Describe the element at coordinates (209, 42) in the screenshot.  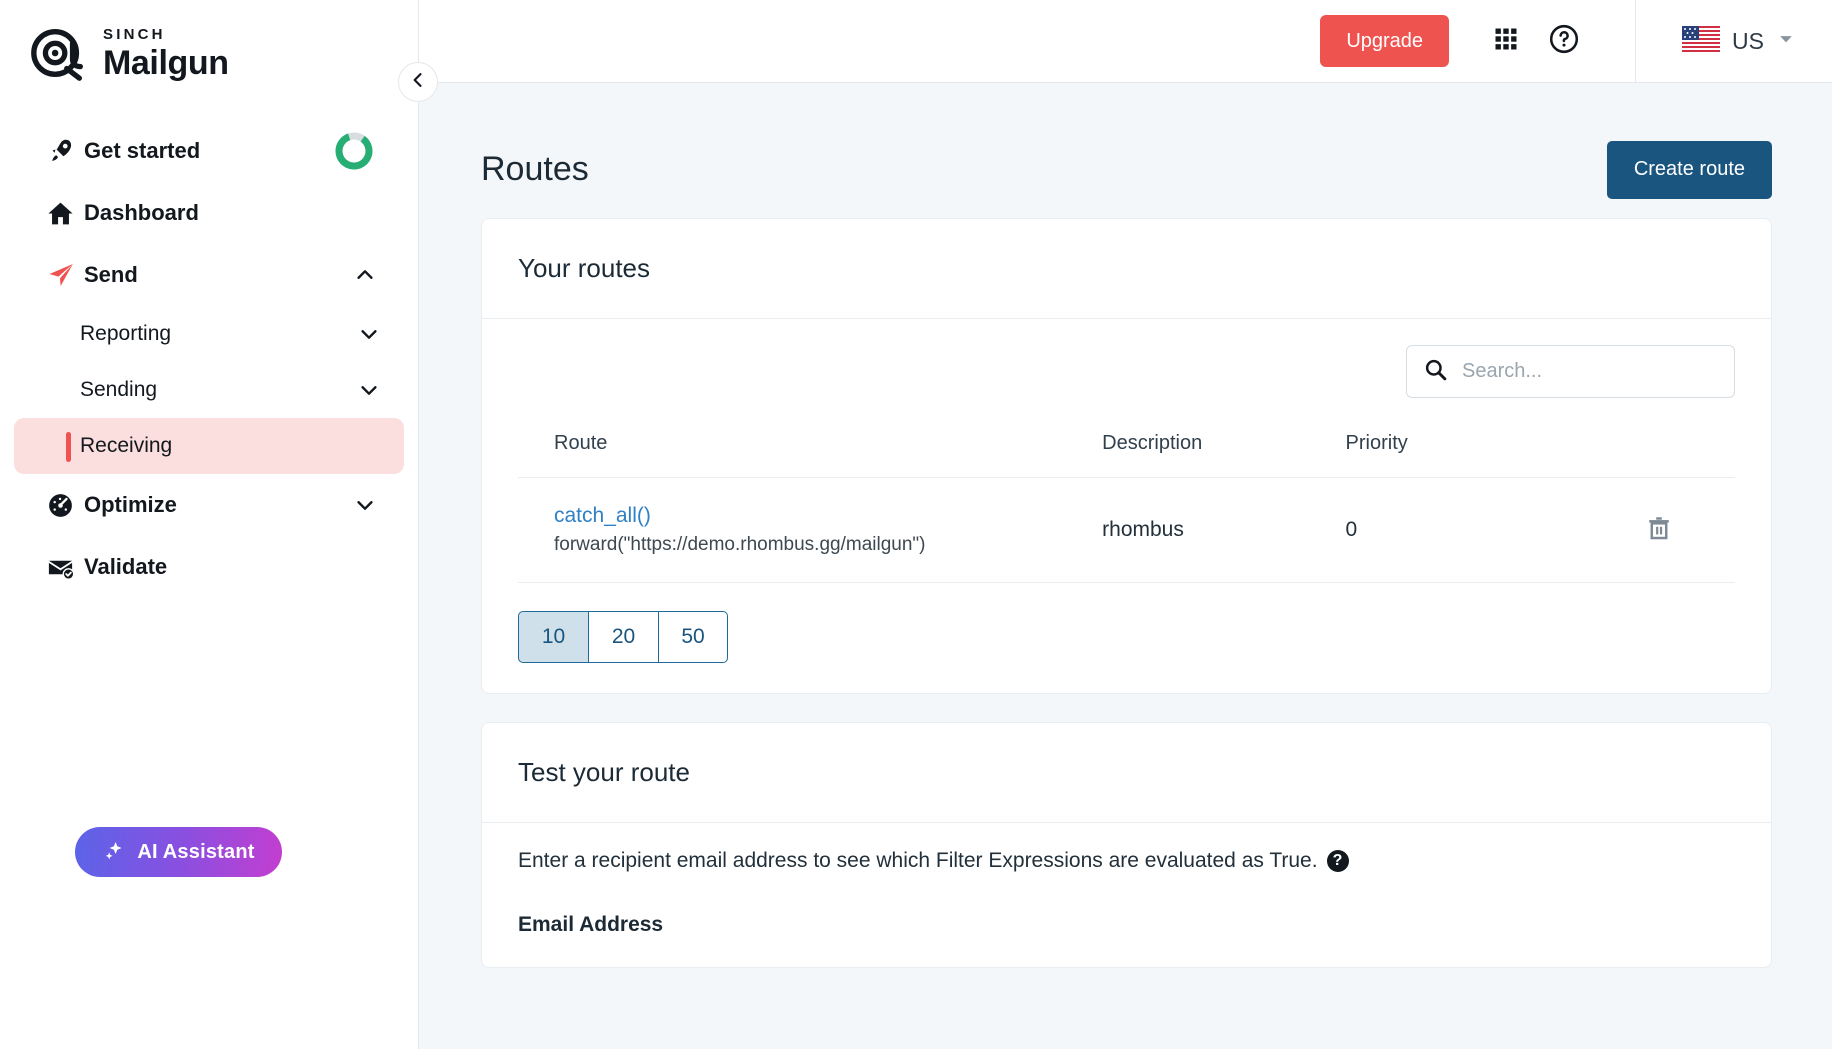
I see `brand-logo: SINCH Mailgun` at that location.